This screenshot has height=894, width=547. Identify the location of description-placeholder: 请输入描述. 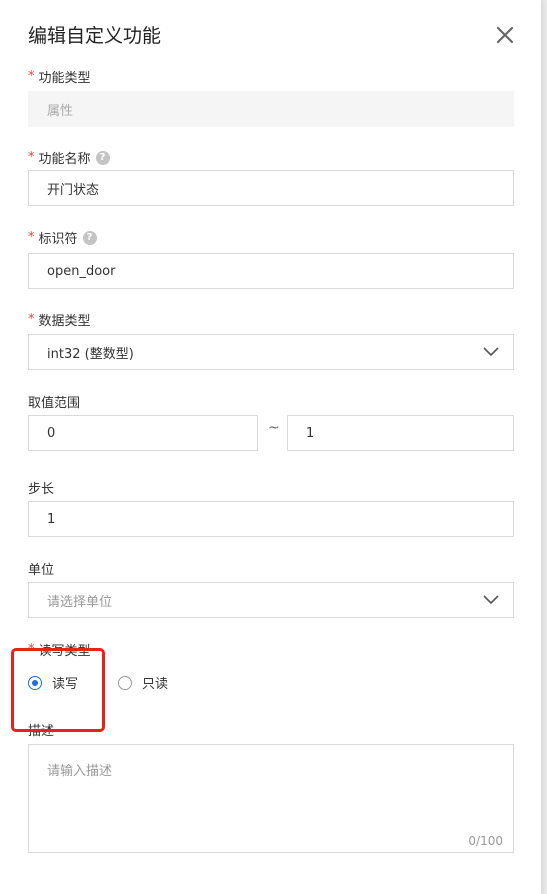
(80, 771).